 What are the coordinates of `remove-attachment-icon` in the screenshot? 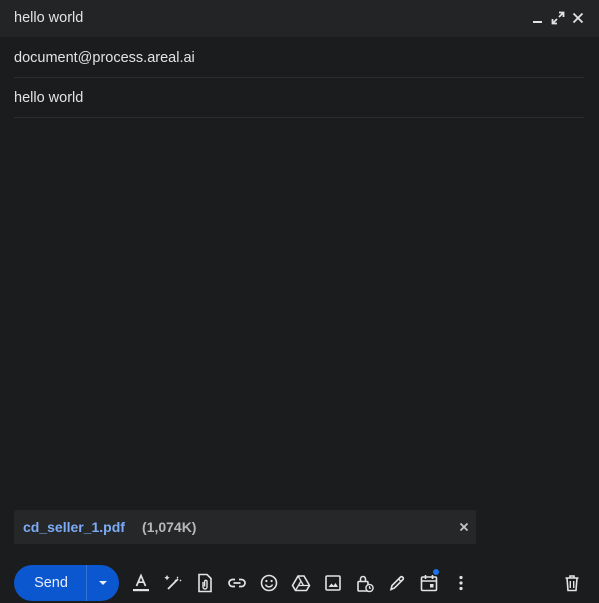 It's located at (464, 527).